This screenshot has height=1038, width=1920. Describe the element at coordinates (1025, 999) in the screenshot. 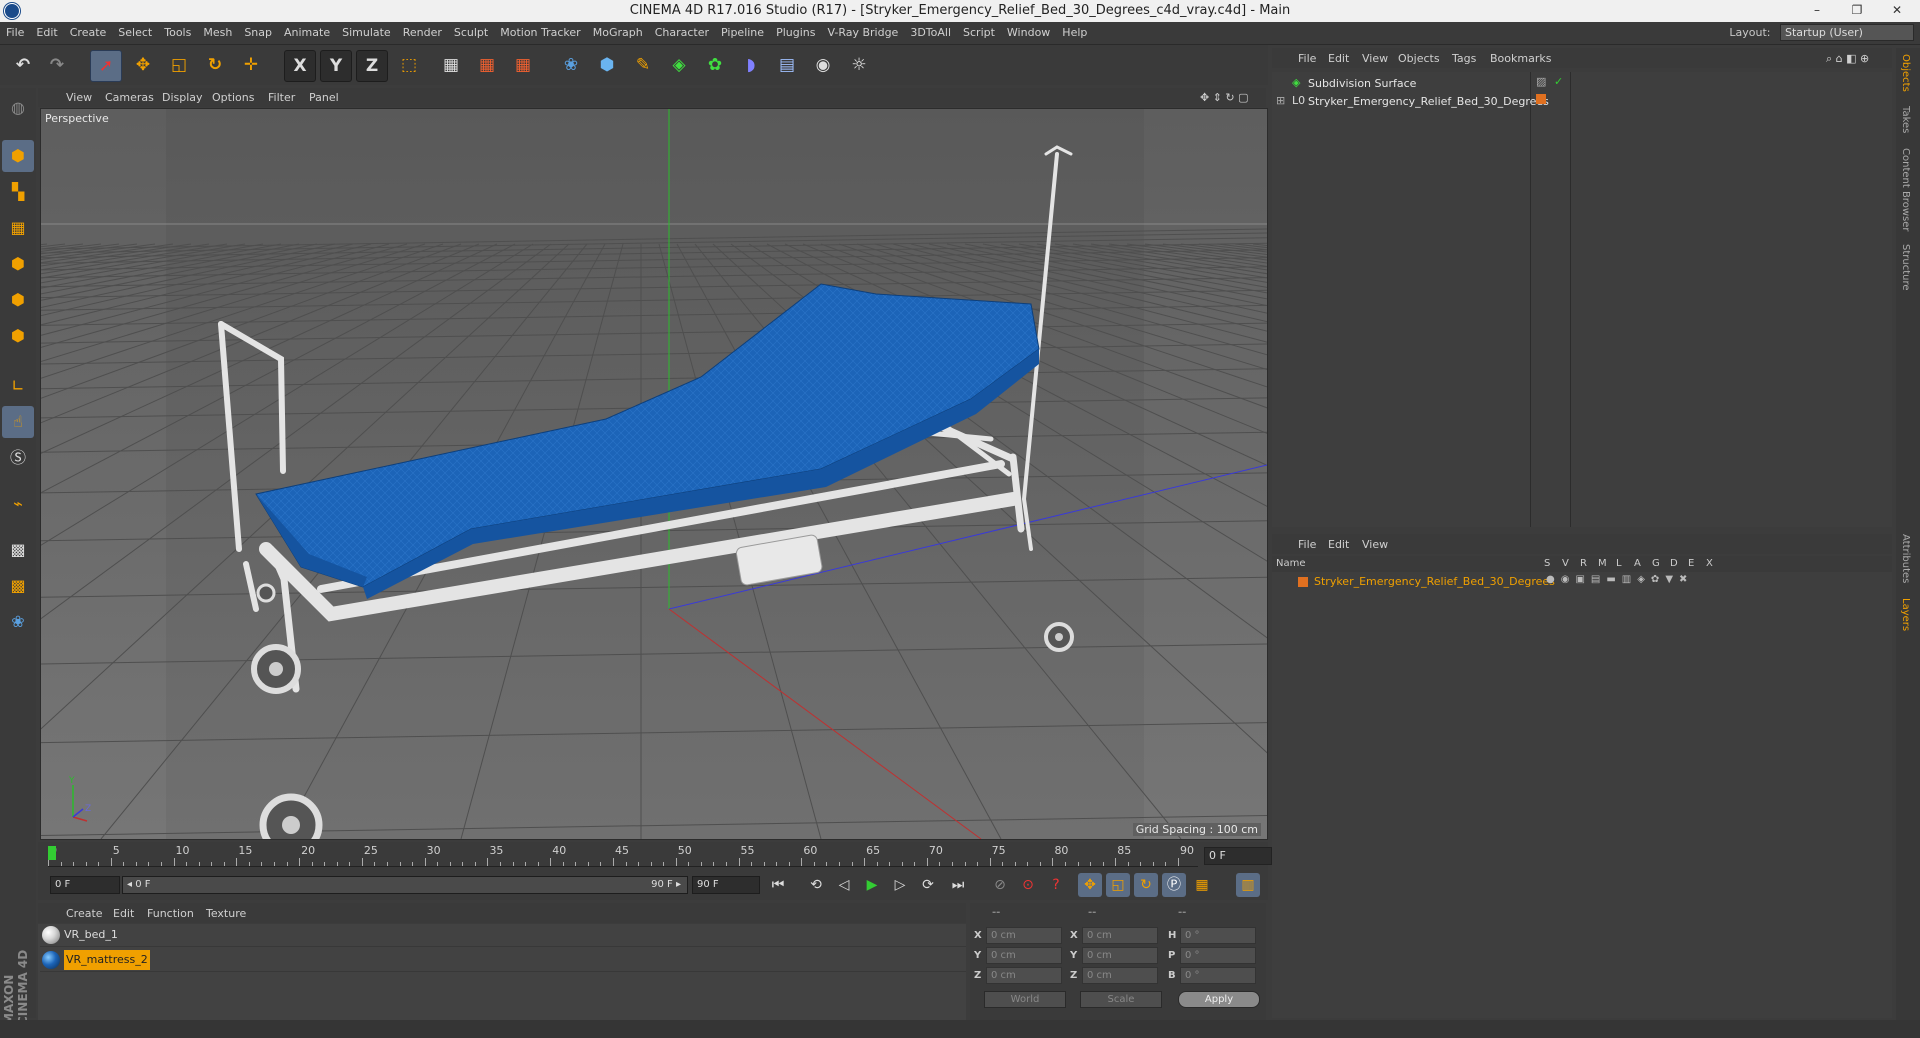

I see `coordinate-system-dropdown: World` at that location.